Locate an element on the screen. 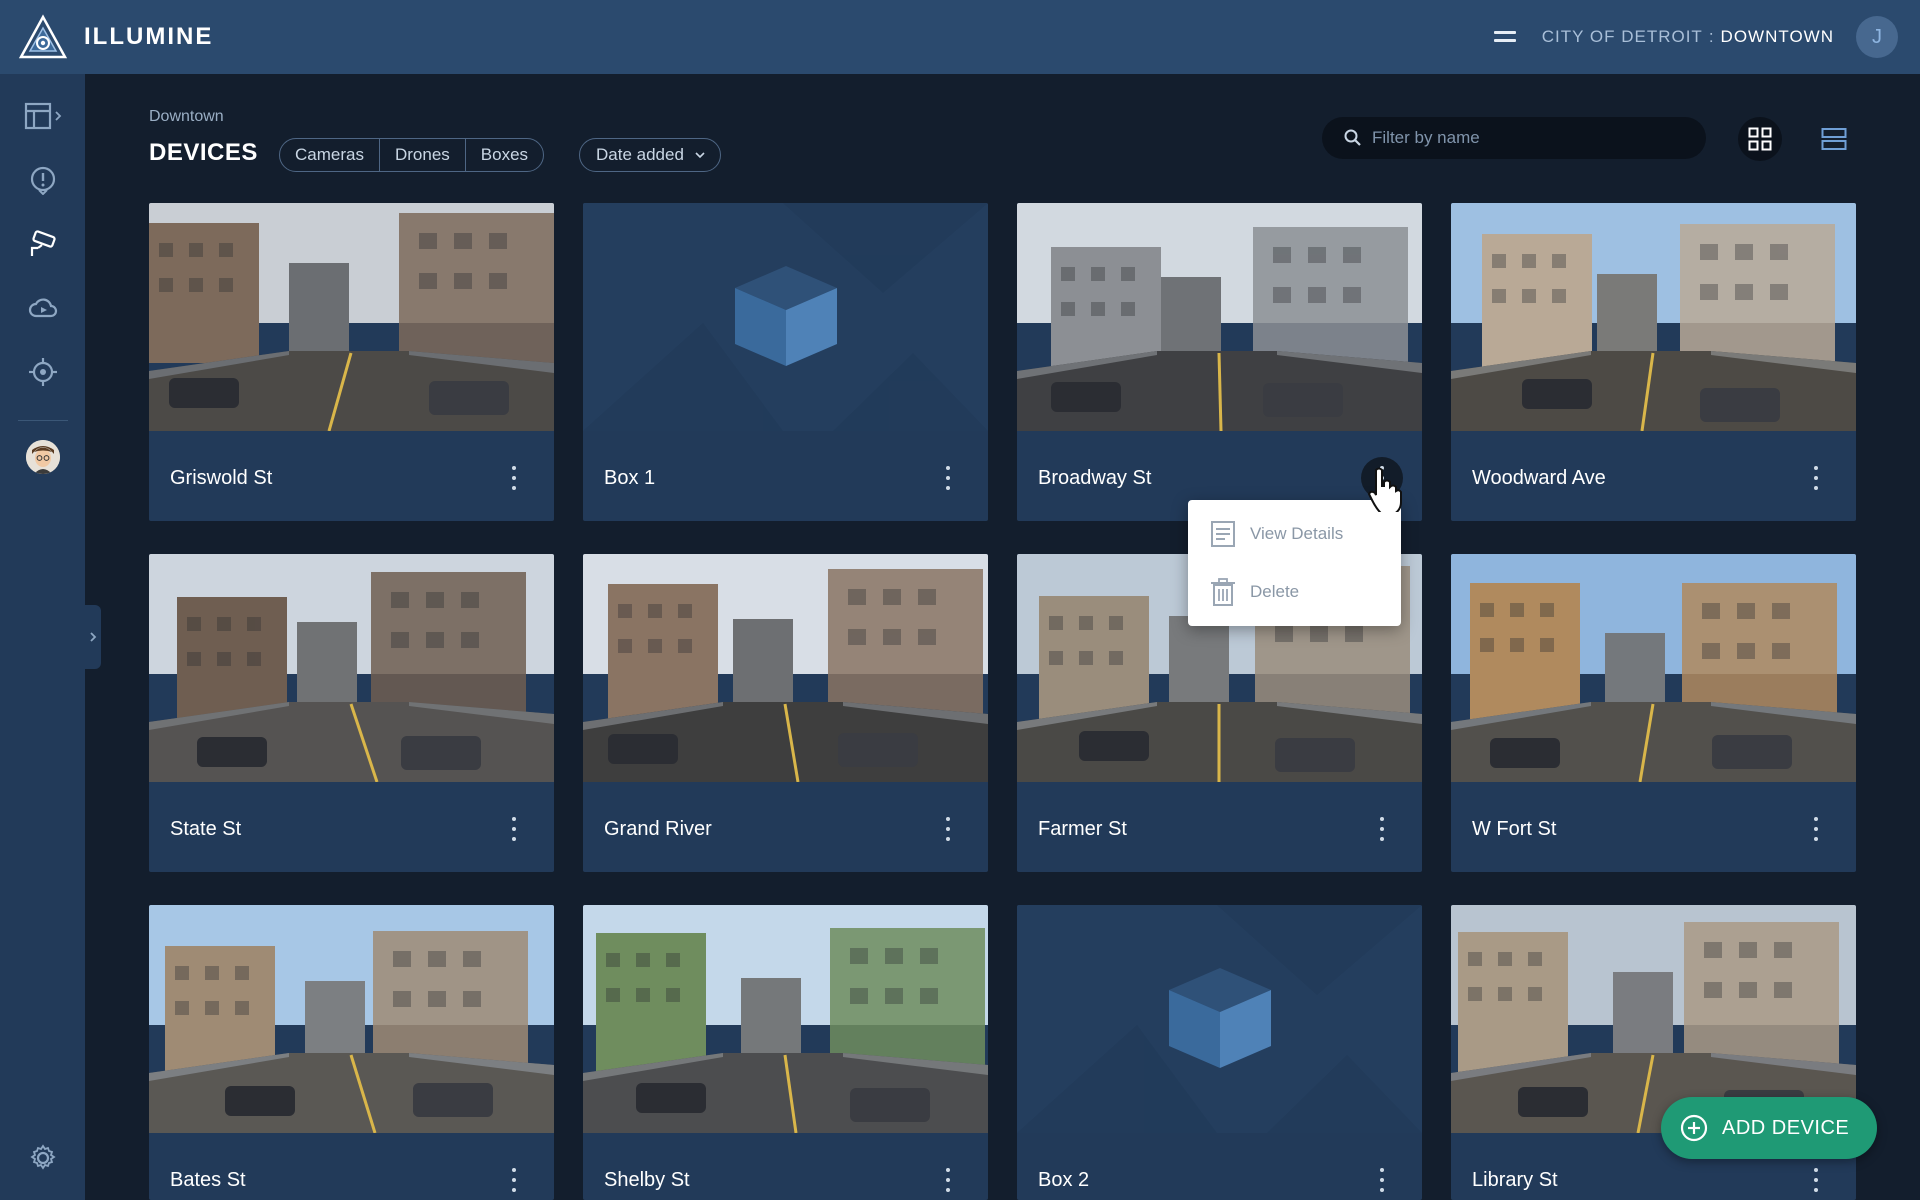 This screenshot has width=1920, height=1200. sidebar is located at coordinates (42, 637).